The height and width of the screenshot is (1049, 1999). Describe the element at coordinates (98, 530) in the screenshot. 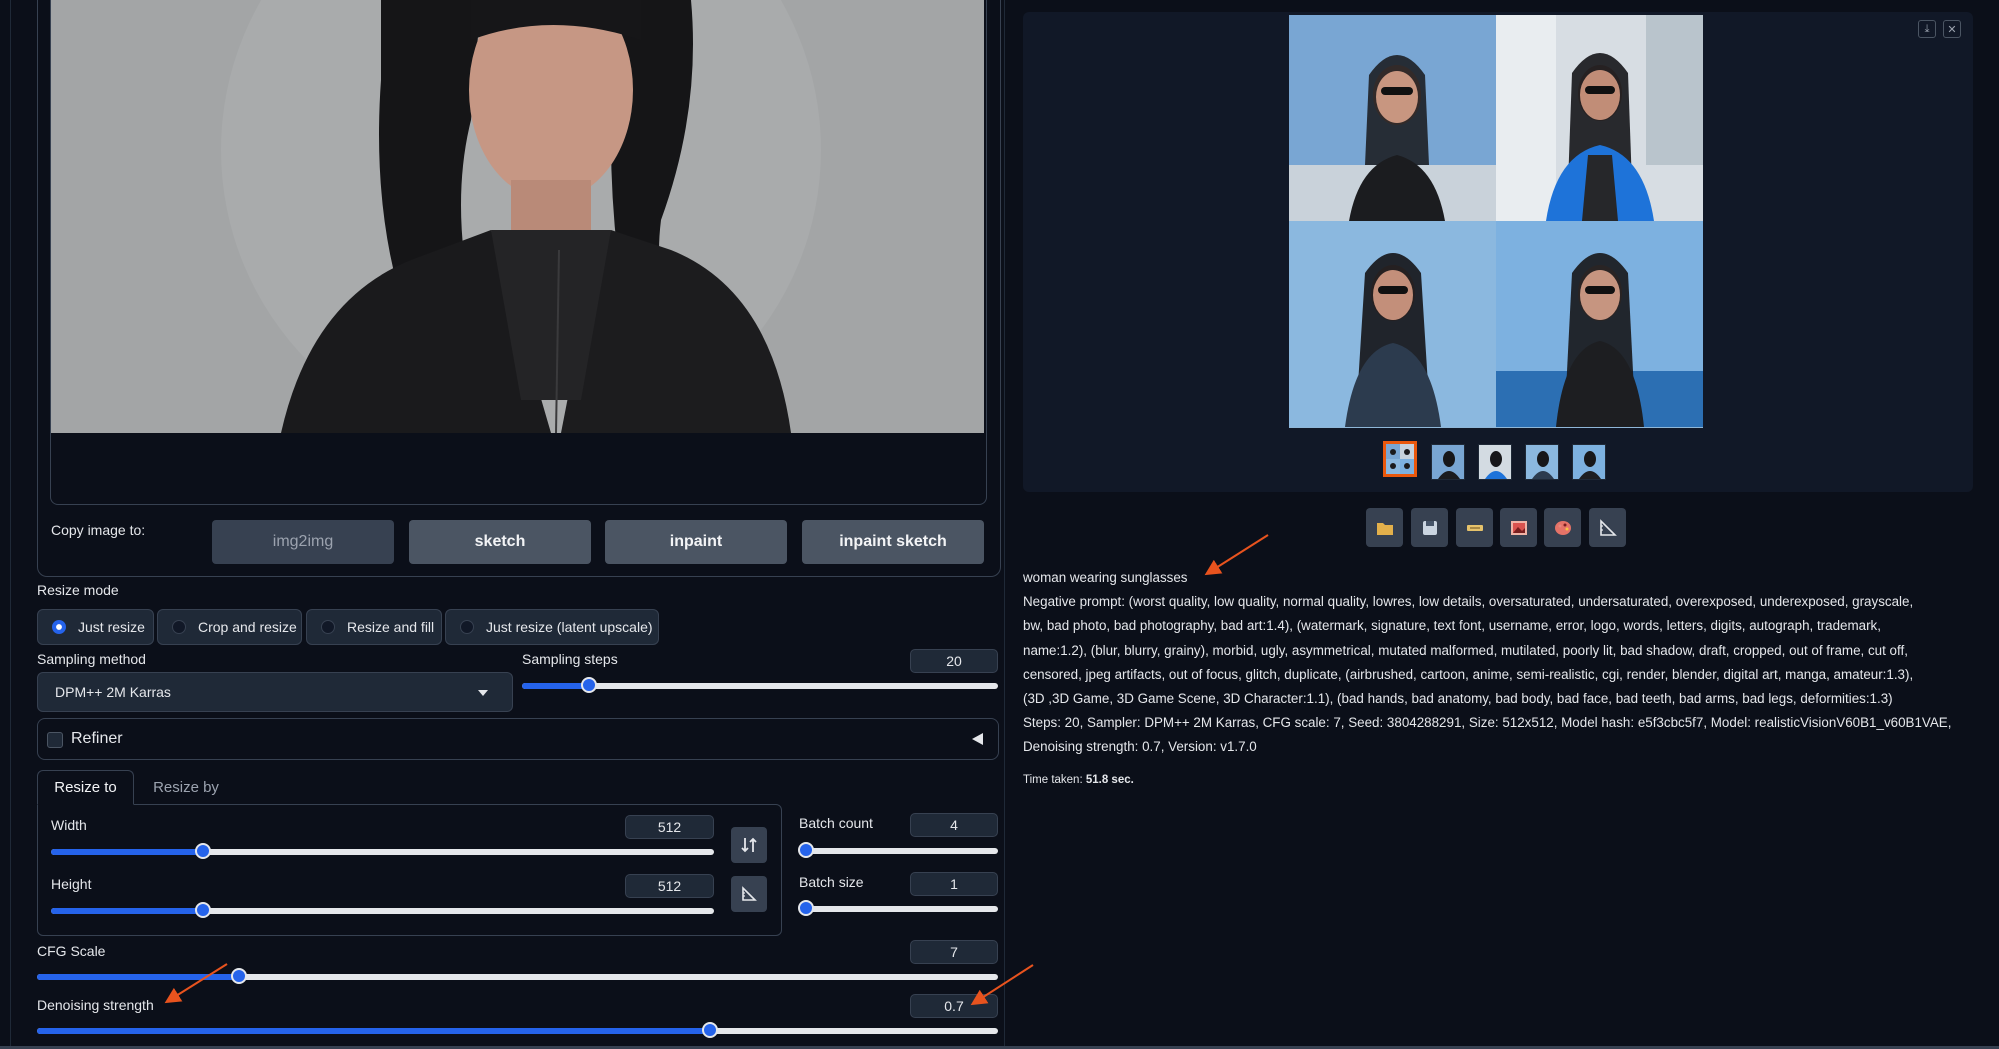

I see `copy-image-label: Copy image to:` at that location.